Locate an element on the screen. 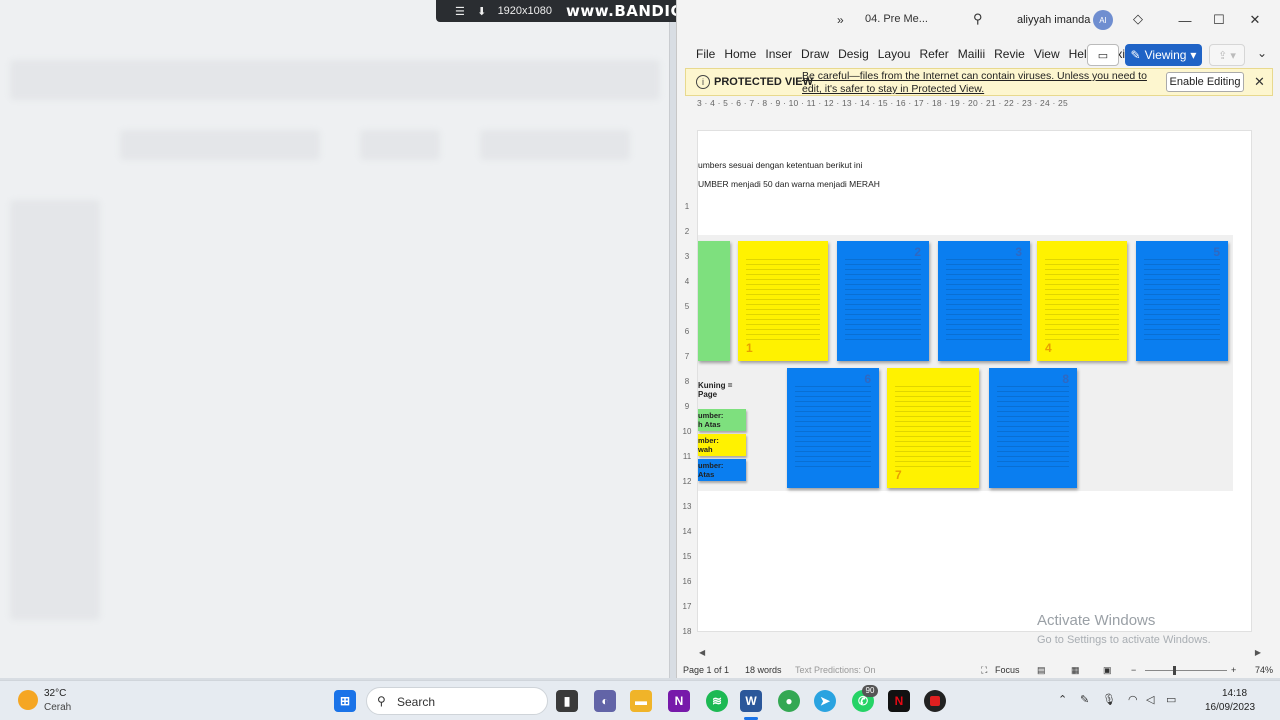 The image size is (1280, 720). close-button: ✕ is located at coordinates (1255, 20).